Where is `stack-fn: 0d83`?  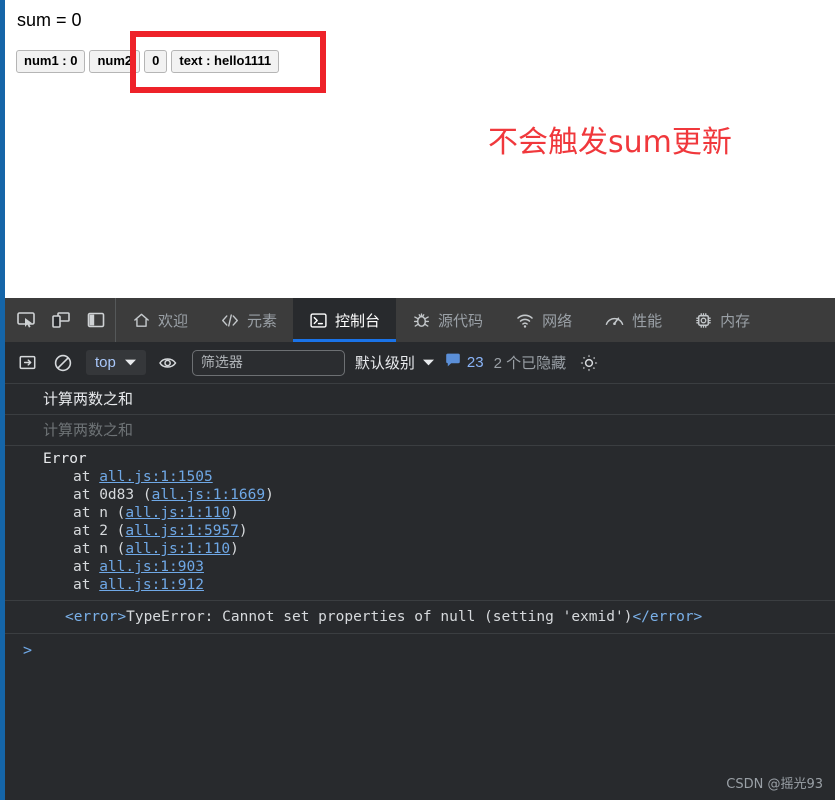
stack-fn: 0d83 is located at coordinates (121, 495).